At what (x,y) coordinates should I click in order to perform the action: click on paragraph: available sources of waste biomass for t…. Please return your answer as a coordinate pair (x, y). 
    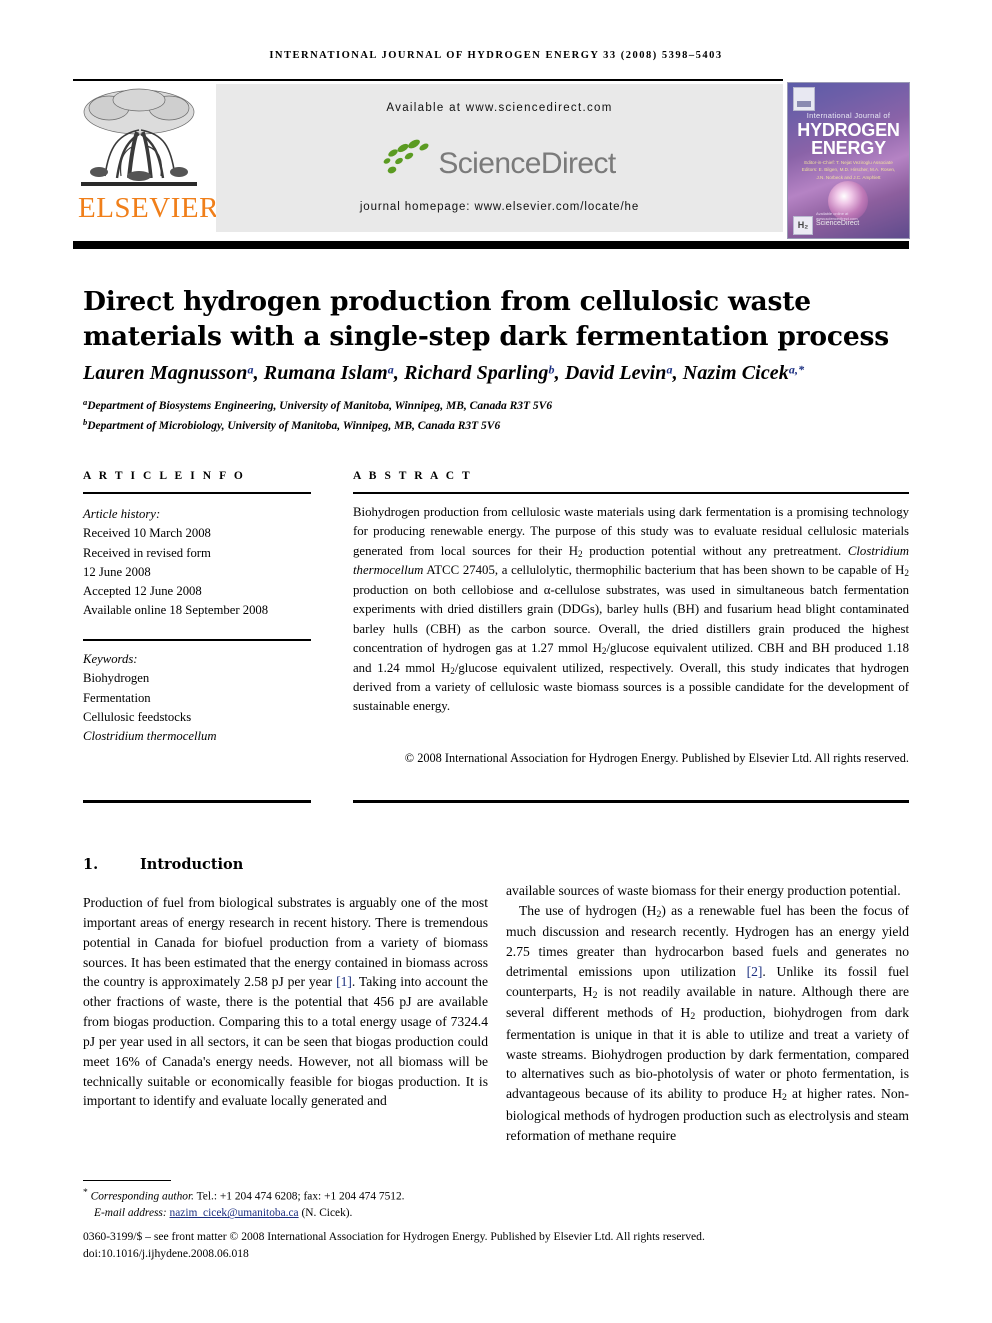
    Looking at the image, I should click on (703, 890).